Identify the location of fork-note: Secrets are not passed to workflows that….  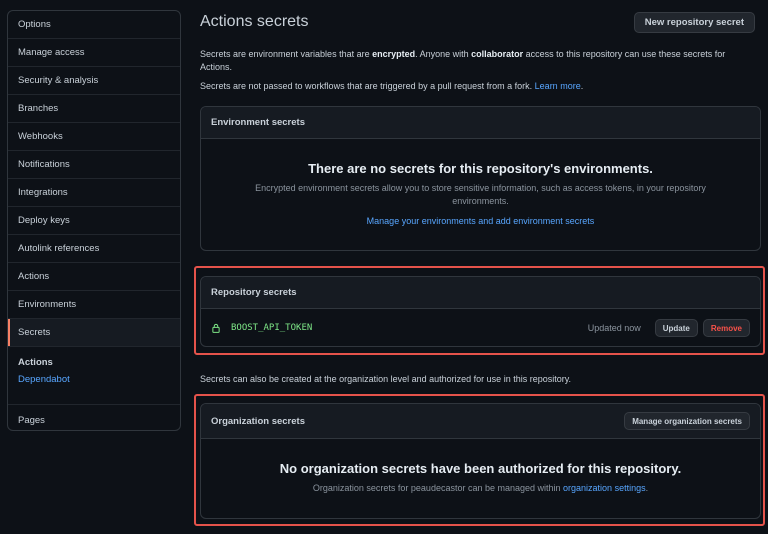
(481, 86).